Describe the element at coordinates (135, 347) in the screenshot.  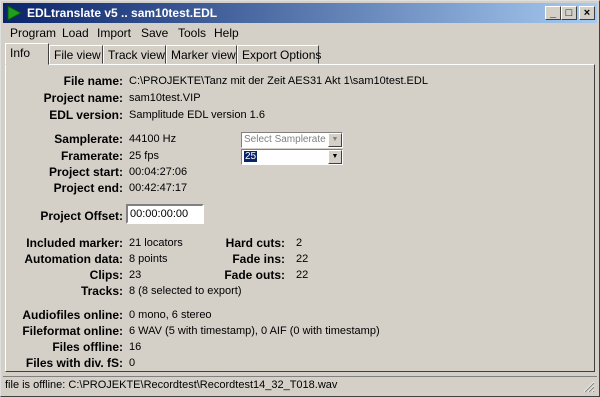
I see `files-offline-value: 16` at that location.